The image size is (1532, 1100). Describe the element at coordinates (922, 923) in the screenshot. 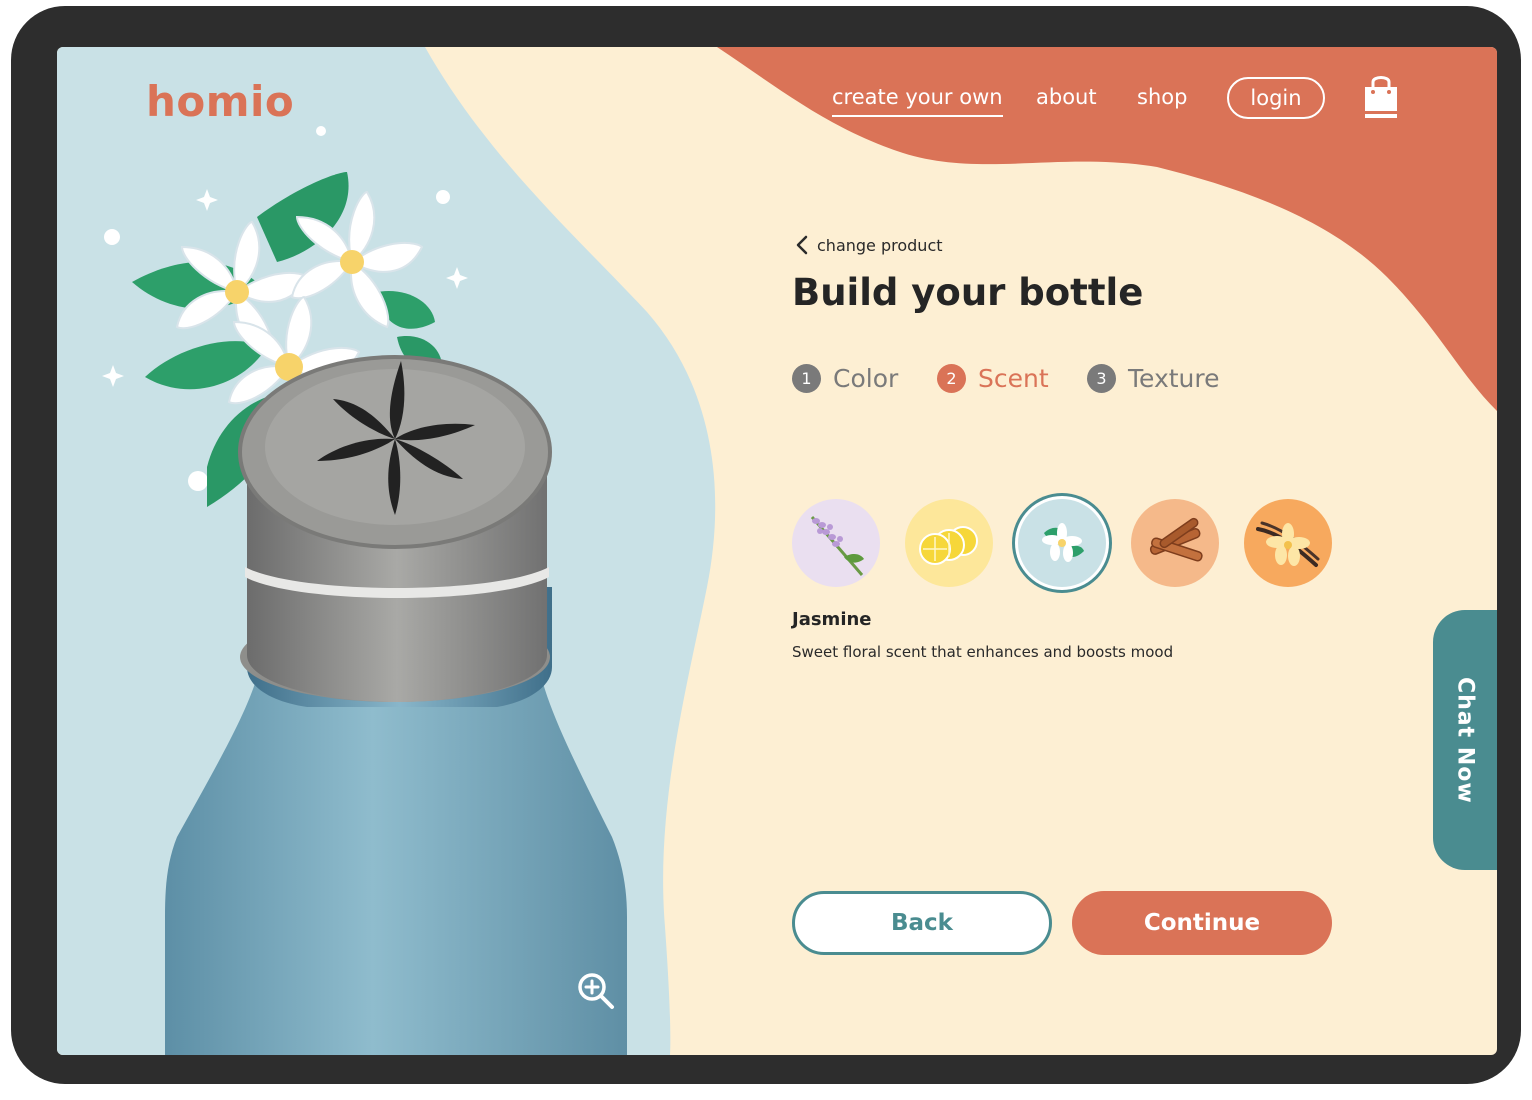

I see `back-button: Back` at that location.